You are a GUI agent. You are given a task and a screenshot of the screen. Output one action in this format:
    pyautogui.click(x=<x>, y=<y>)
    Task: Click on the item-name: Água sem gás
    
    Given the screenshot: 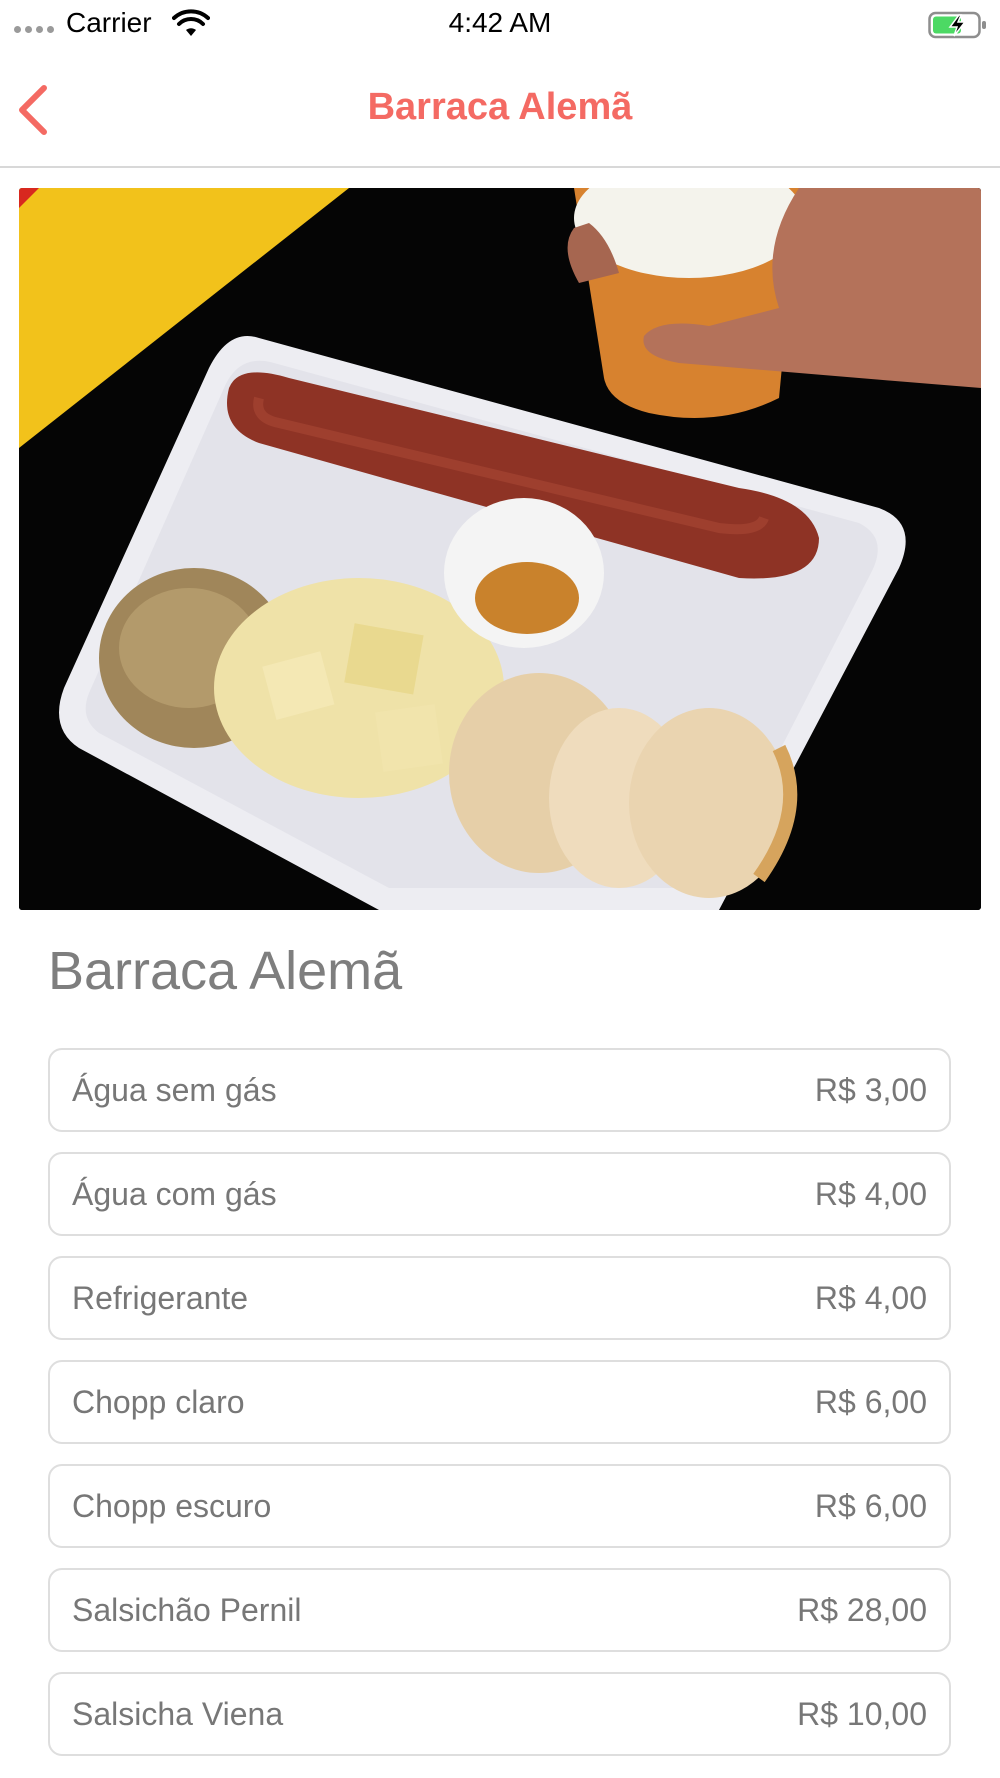 What is the action you would take?
    pyautogui.click(x=174, y=1089)
    